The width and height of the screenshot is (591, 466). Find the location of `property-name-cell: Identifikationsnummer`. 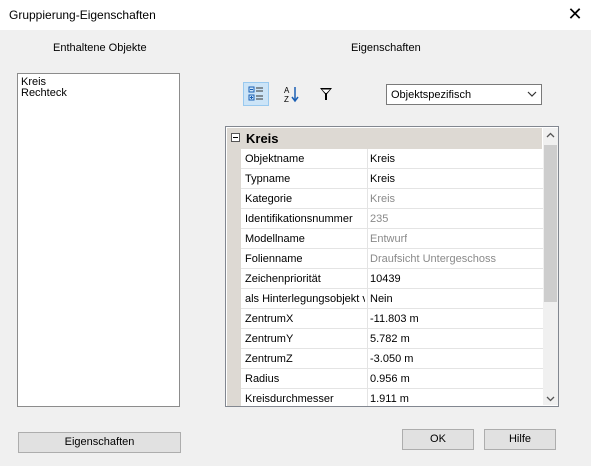

property-name-cell: Identifikationsnummer is located at coordinates (304, 219).